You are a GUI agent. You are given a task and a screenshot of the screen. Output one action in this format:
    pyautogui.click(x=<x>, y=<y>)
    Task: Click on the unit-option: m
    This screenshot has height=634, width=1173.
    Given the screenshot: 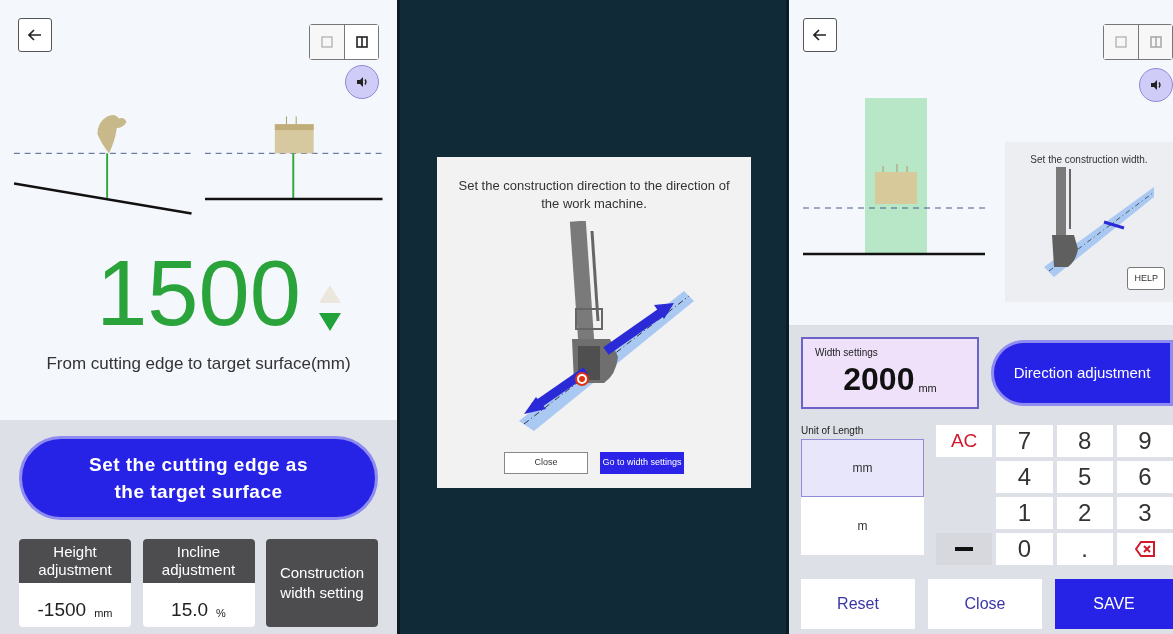 What is the action you would take?
    pyautogui.click(x=862, y=526)
    